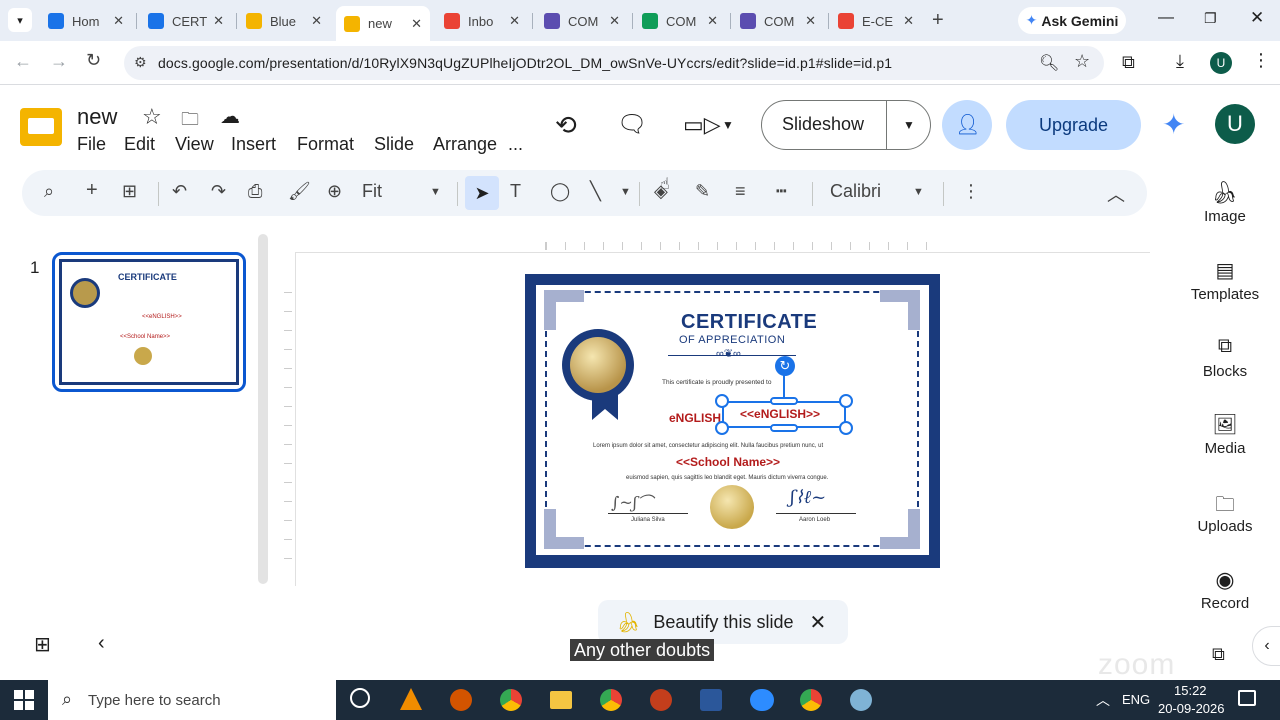  I want to click on profile-avatar: U, so click(1221, 63).